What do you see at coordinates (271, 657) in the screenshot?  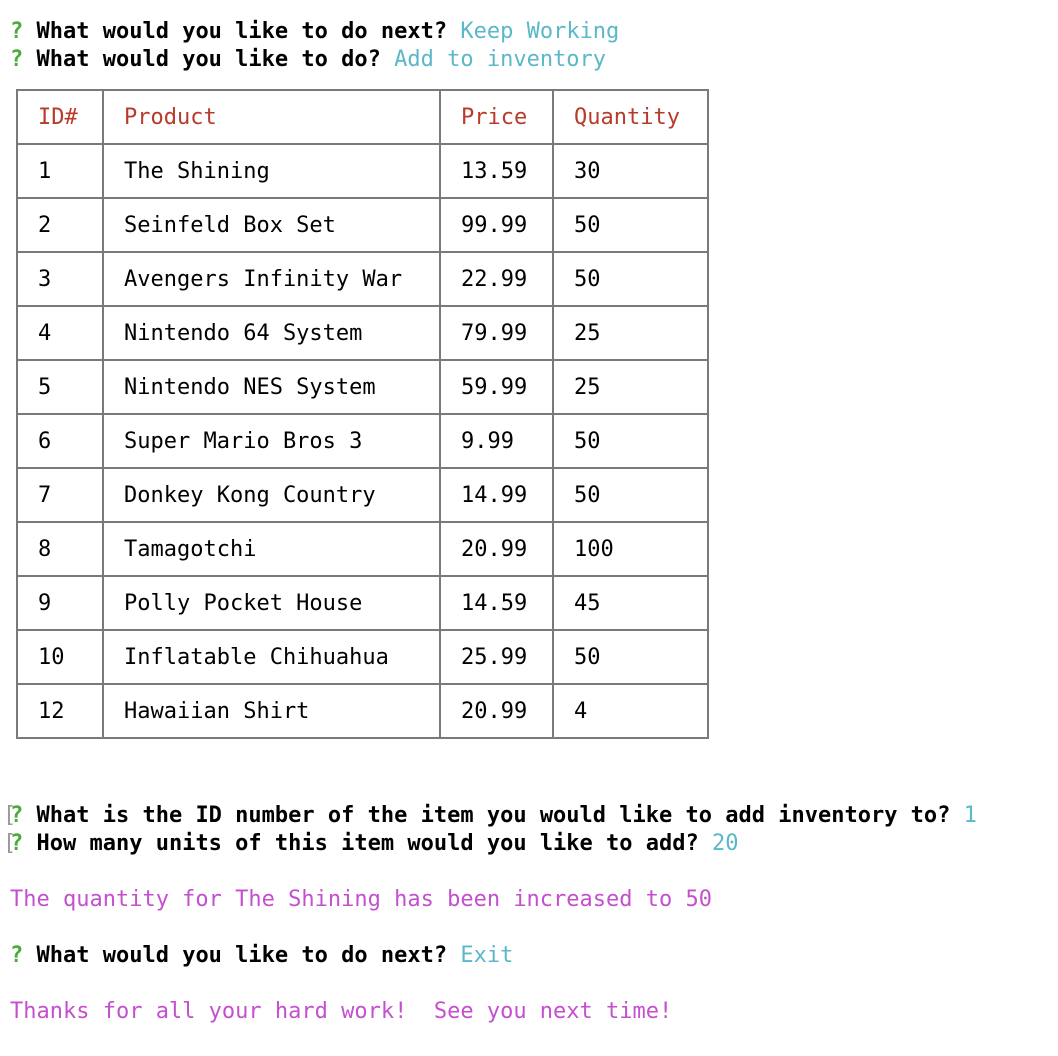 I see `cell-product: Inflatable Chihuahua` at bounding box center [271, 657].